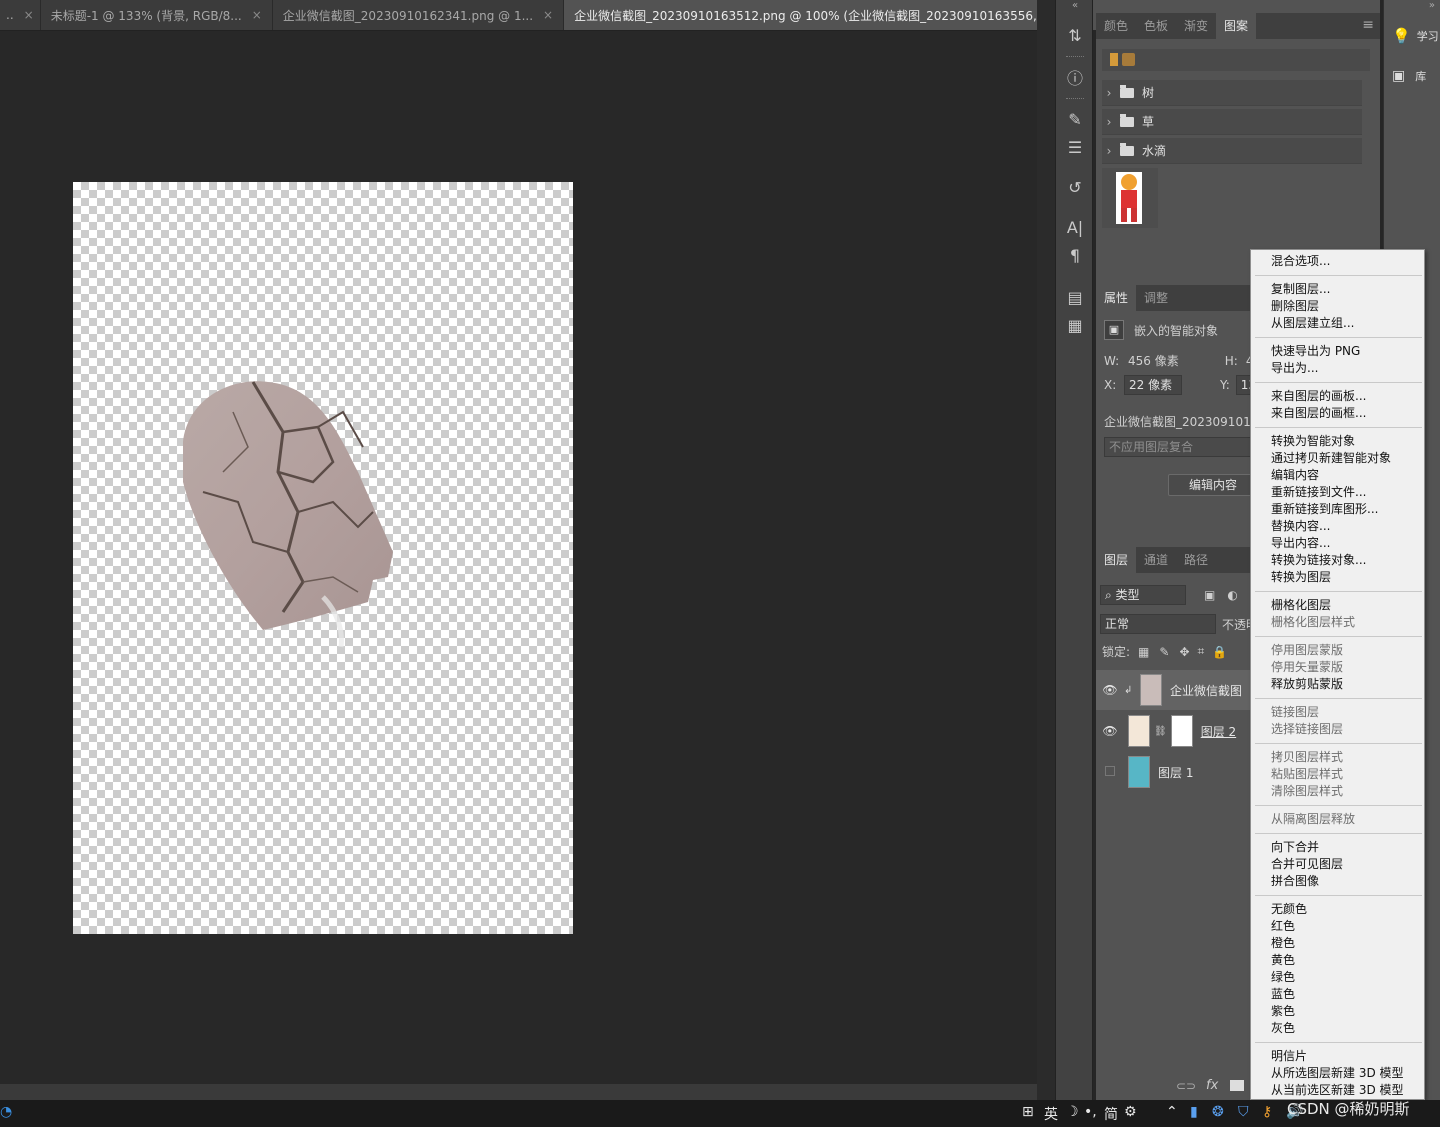 Image resolution: width=1440 pixels, height=1127 pixels. Describe the element at coordinates (1206, 690) in the screenshot. I see `layer-name: 企业微信截图` at that location.